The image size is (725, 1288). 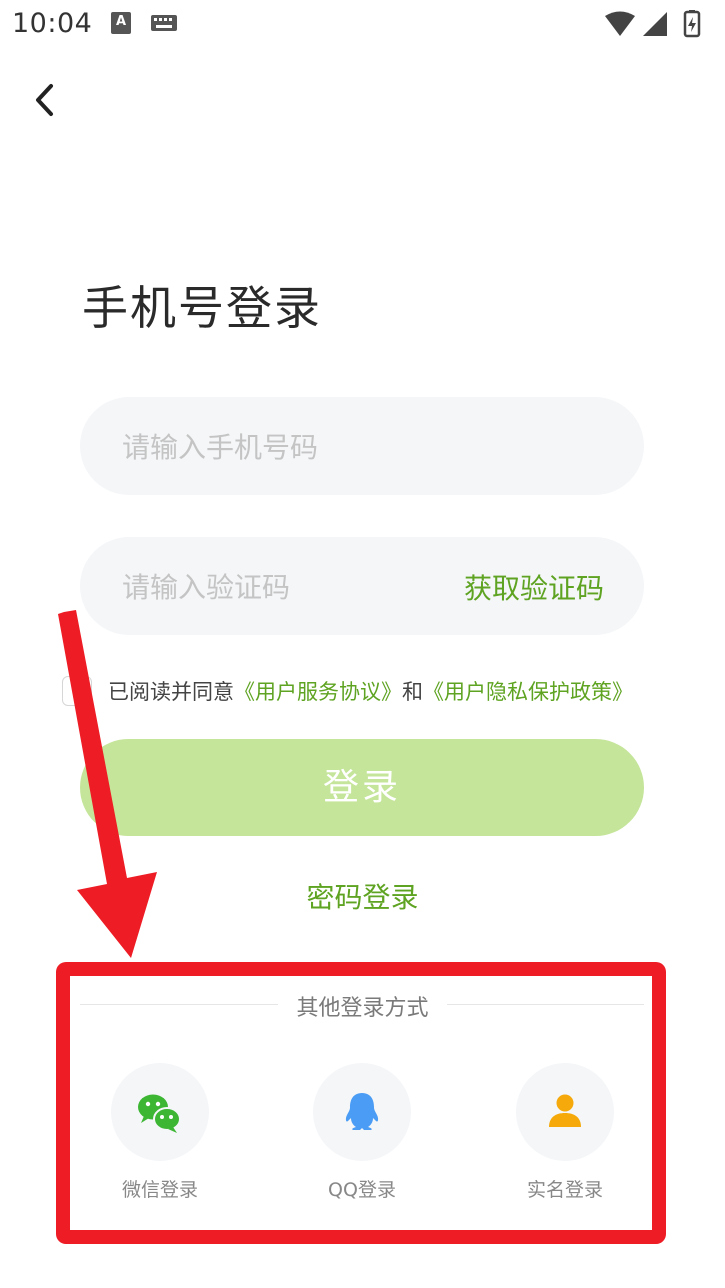 What do you see at coordinates (52, 23) in the screenshot?
I see `status-time: 10:04` at bounding box center [52, 23].